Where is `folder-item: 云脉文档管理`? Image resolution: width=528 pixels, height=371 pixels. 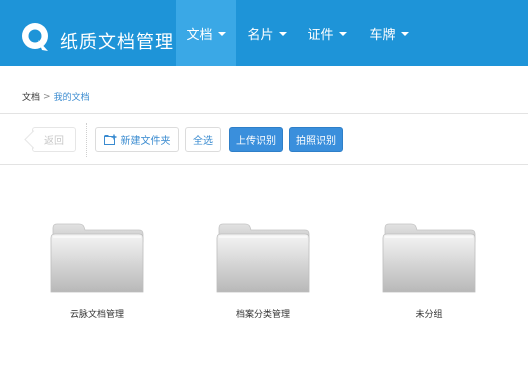 folder-item: 云脉文档管理 is located at coordinates (97, 272).